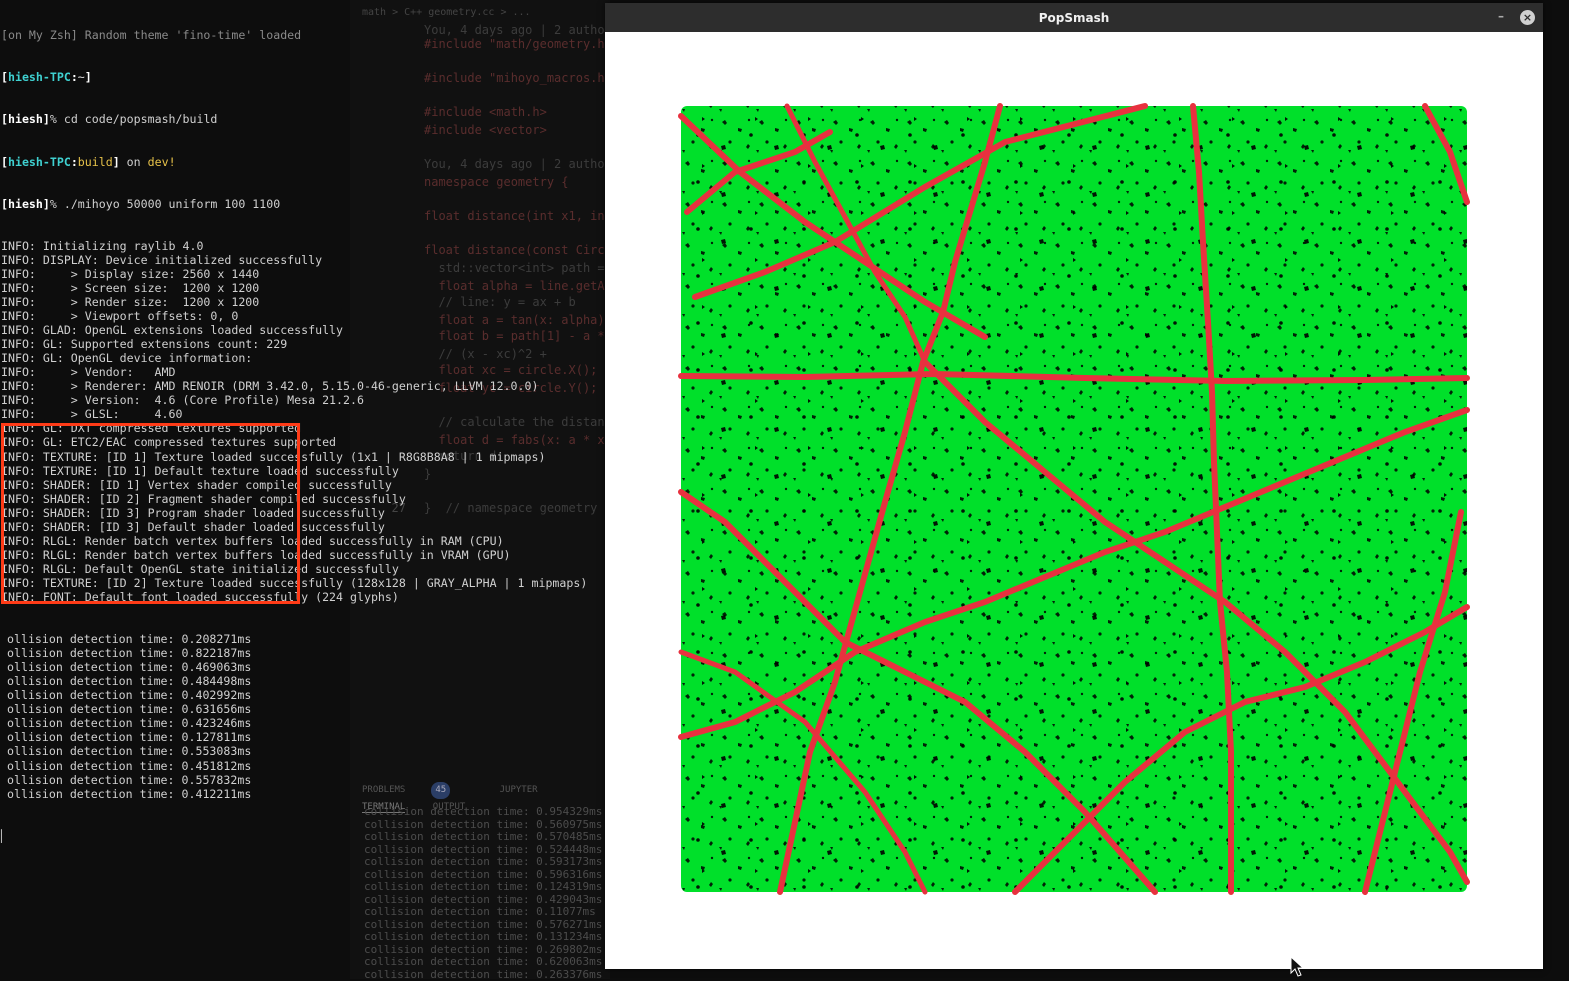  Describe the element at coordinates (302, 302) in the screenshot. I see `terminal-info-line: INFO: > Render size: 1200 x 1200` at that location.